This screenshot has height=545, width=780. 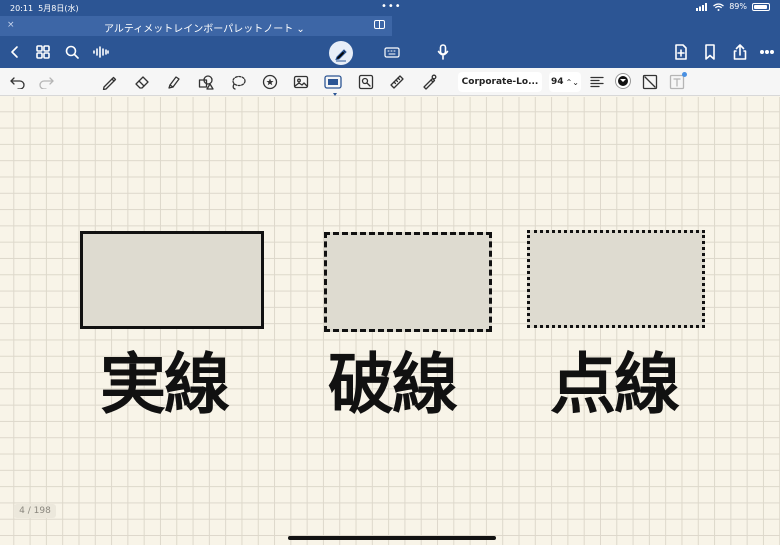 I want to click on tab-strip: × アルティメットレインボーパレットノート ⌄, so click(x=390, y=26).